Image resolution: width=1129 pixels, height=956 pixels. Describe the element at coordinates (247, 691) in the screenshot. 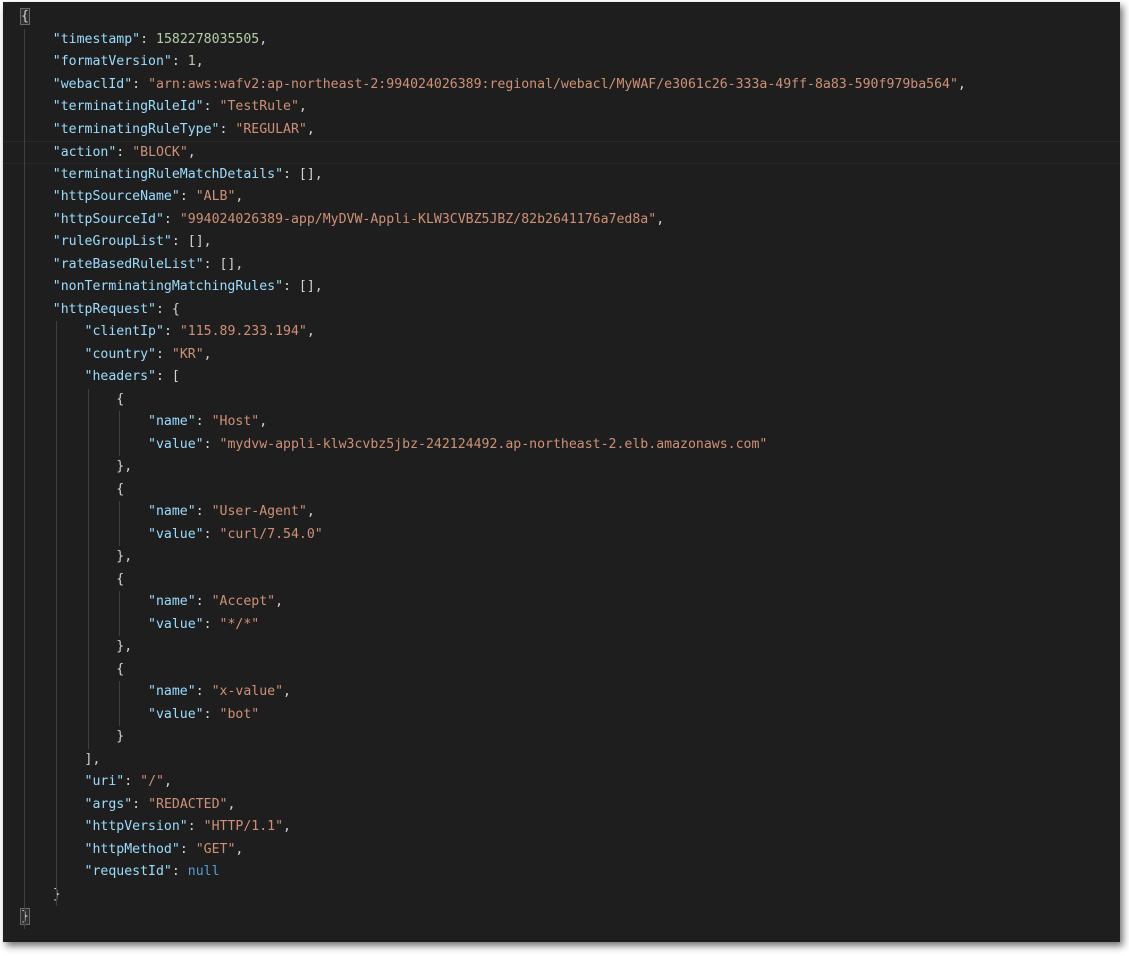

I see `json-value: "x-value"` at that location.